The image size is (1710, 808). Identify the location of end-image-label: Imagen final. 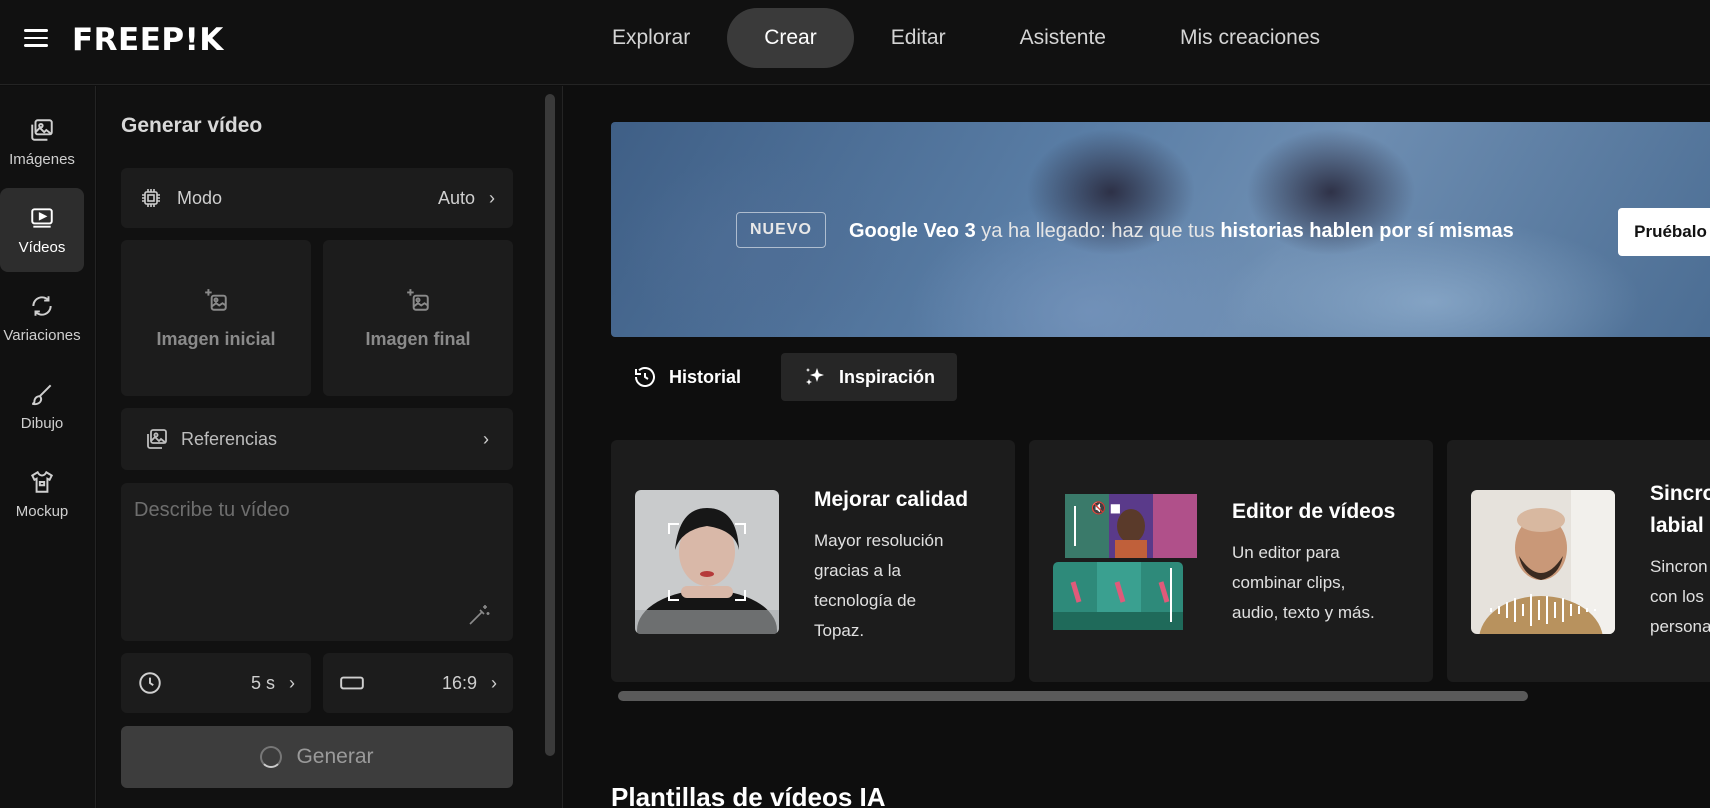
(418, 338).